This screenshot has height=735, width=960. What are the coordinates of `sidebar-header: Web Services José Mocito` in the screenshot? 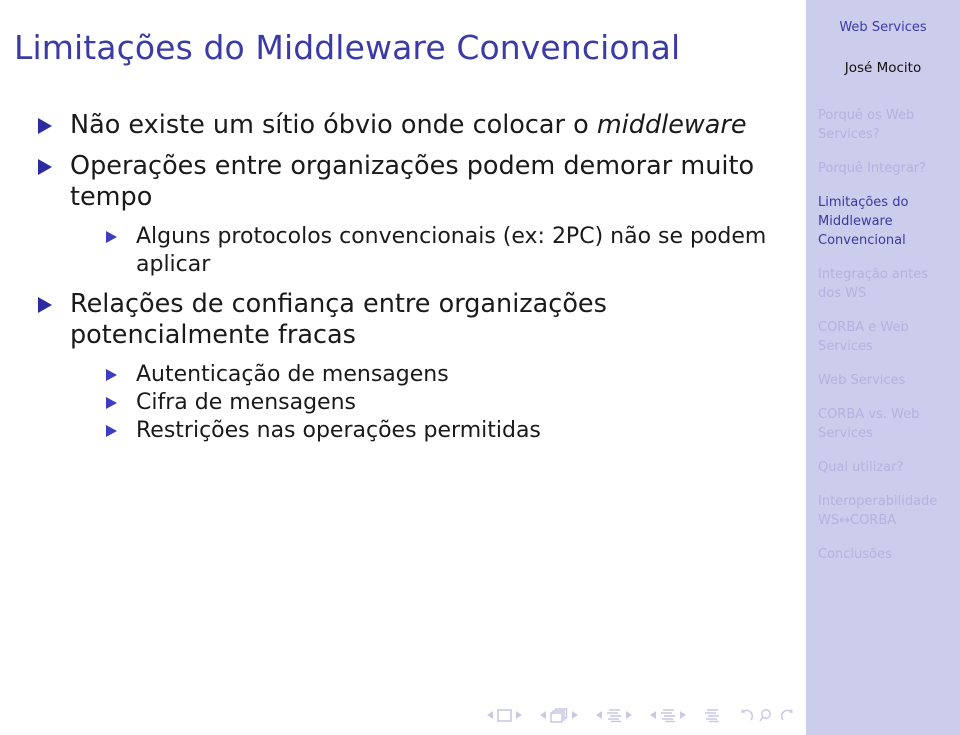 It's located at (883, 38).